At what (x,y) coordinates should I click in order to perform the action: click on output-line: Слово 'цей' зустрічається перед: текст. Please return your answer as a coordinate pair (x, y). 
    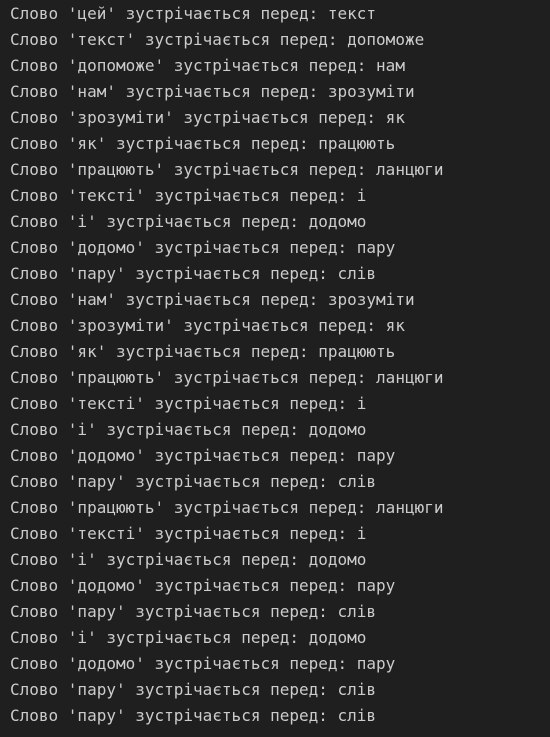
    Looking at the image, I should click on (193, 13).